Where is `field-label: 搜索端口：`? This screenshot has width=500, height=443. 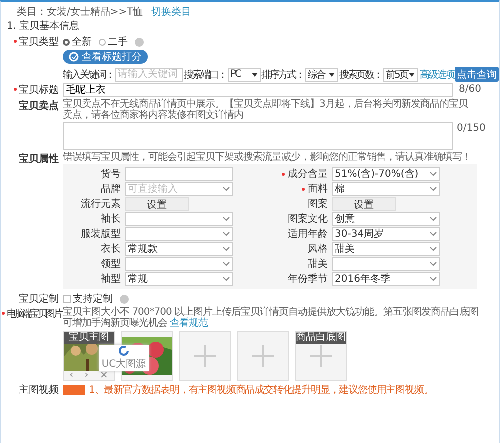
field-label: 搜索端口： is located at coordinates (205, 75).